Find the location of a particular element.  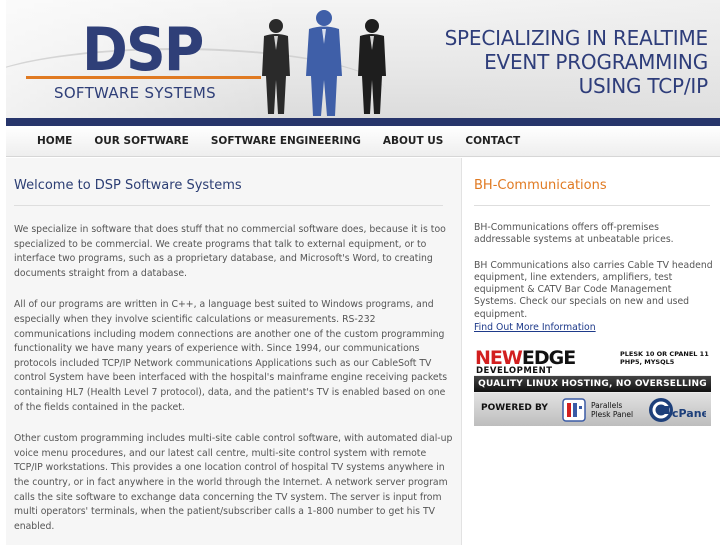

ad-plesk-line-1: PLESK 10 OR CPANEL 11 is located at coordinates (664, 354).